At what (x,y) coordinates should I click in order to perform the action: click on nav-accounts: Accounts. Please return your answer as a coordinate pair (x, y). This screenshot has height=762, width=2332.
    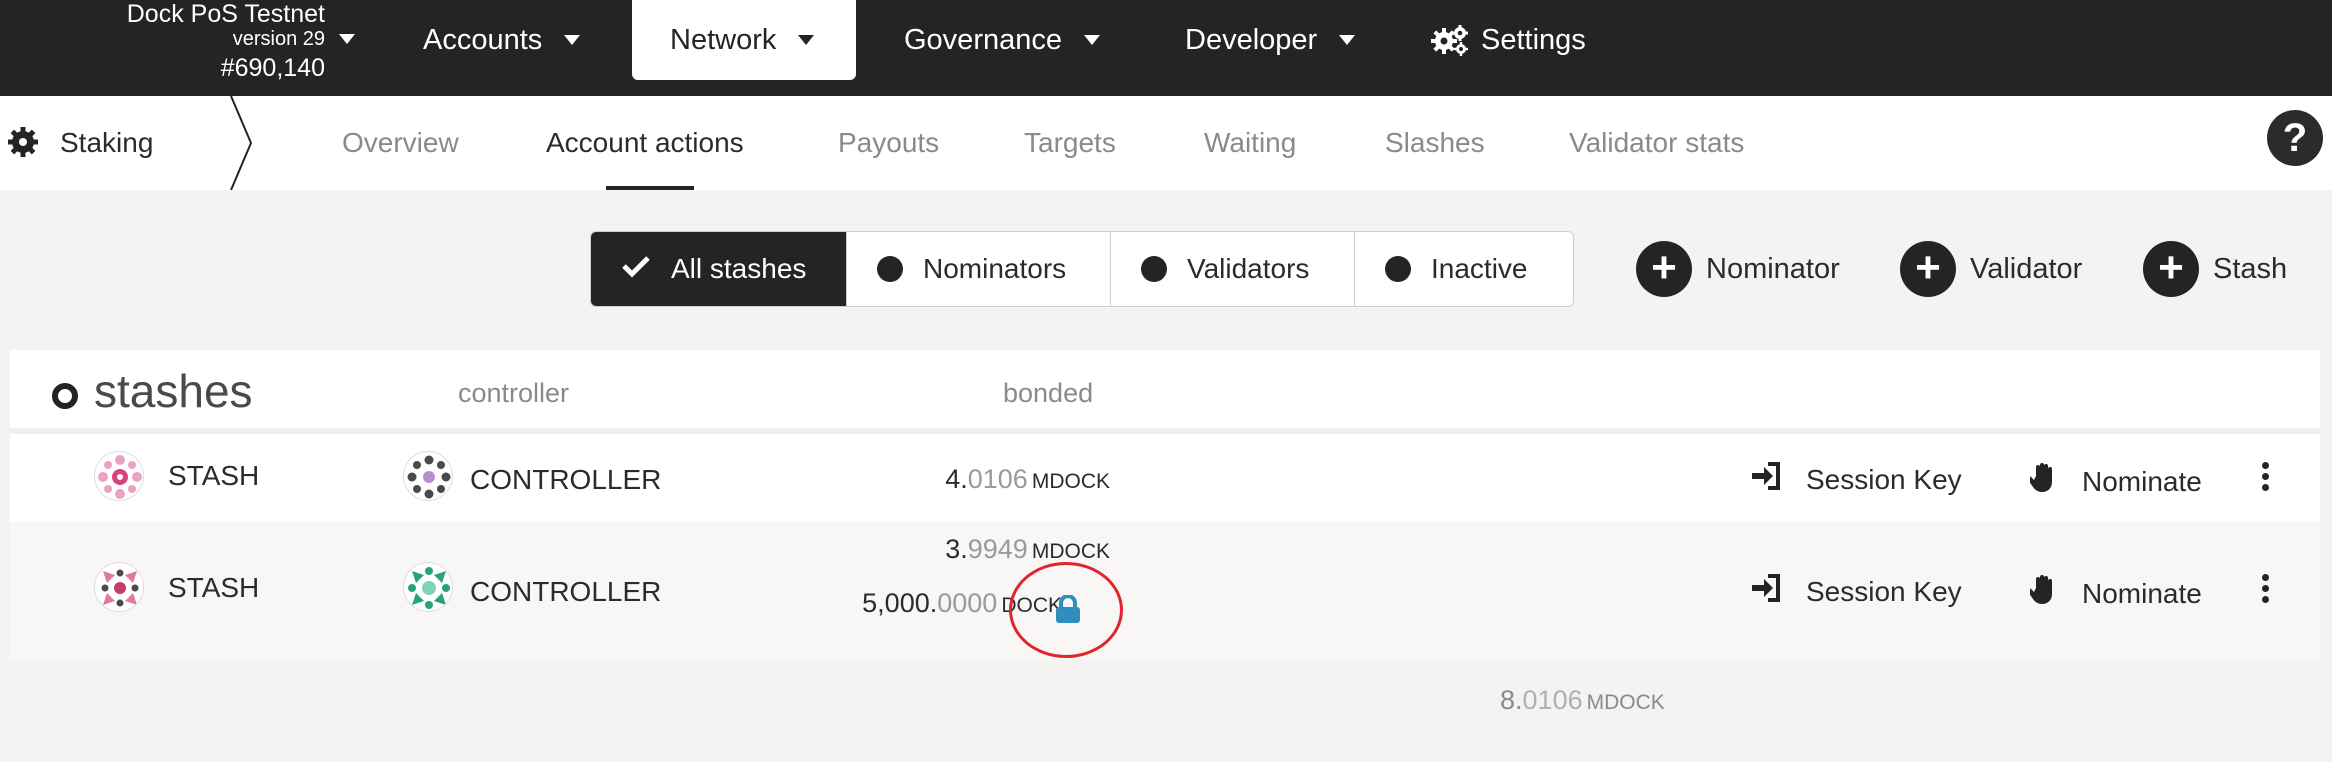
    Looking at the image, I should click on (501, 40).